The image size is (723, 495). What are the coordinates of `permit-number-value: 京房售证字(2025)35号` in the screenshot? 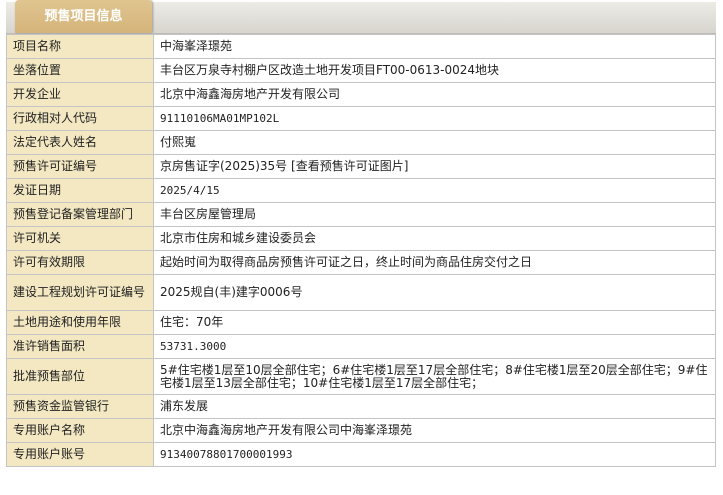 It's located at (224, 166).